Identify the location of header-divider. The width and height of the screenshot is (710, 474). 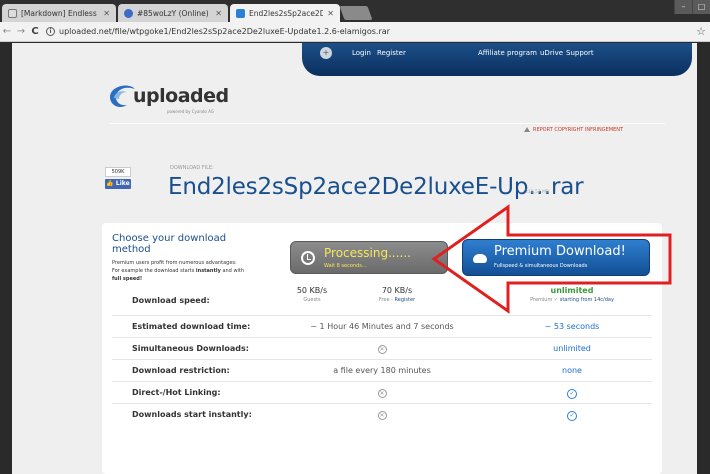
(387, 123).